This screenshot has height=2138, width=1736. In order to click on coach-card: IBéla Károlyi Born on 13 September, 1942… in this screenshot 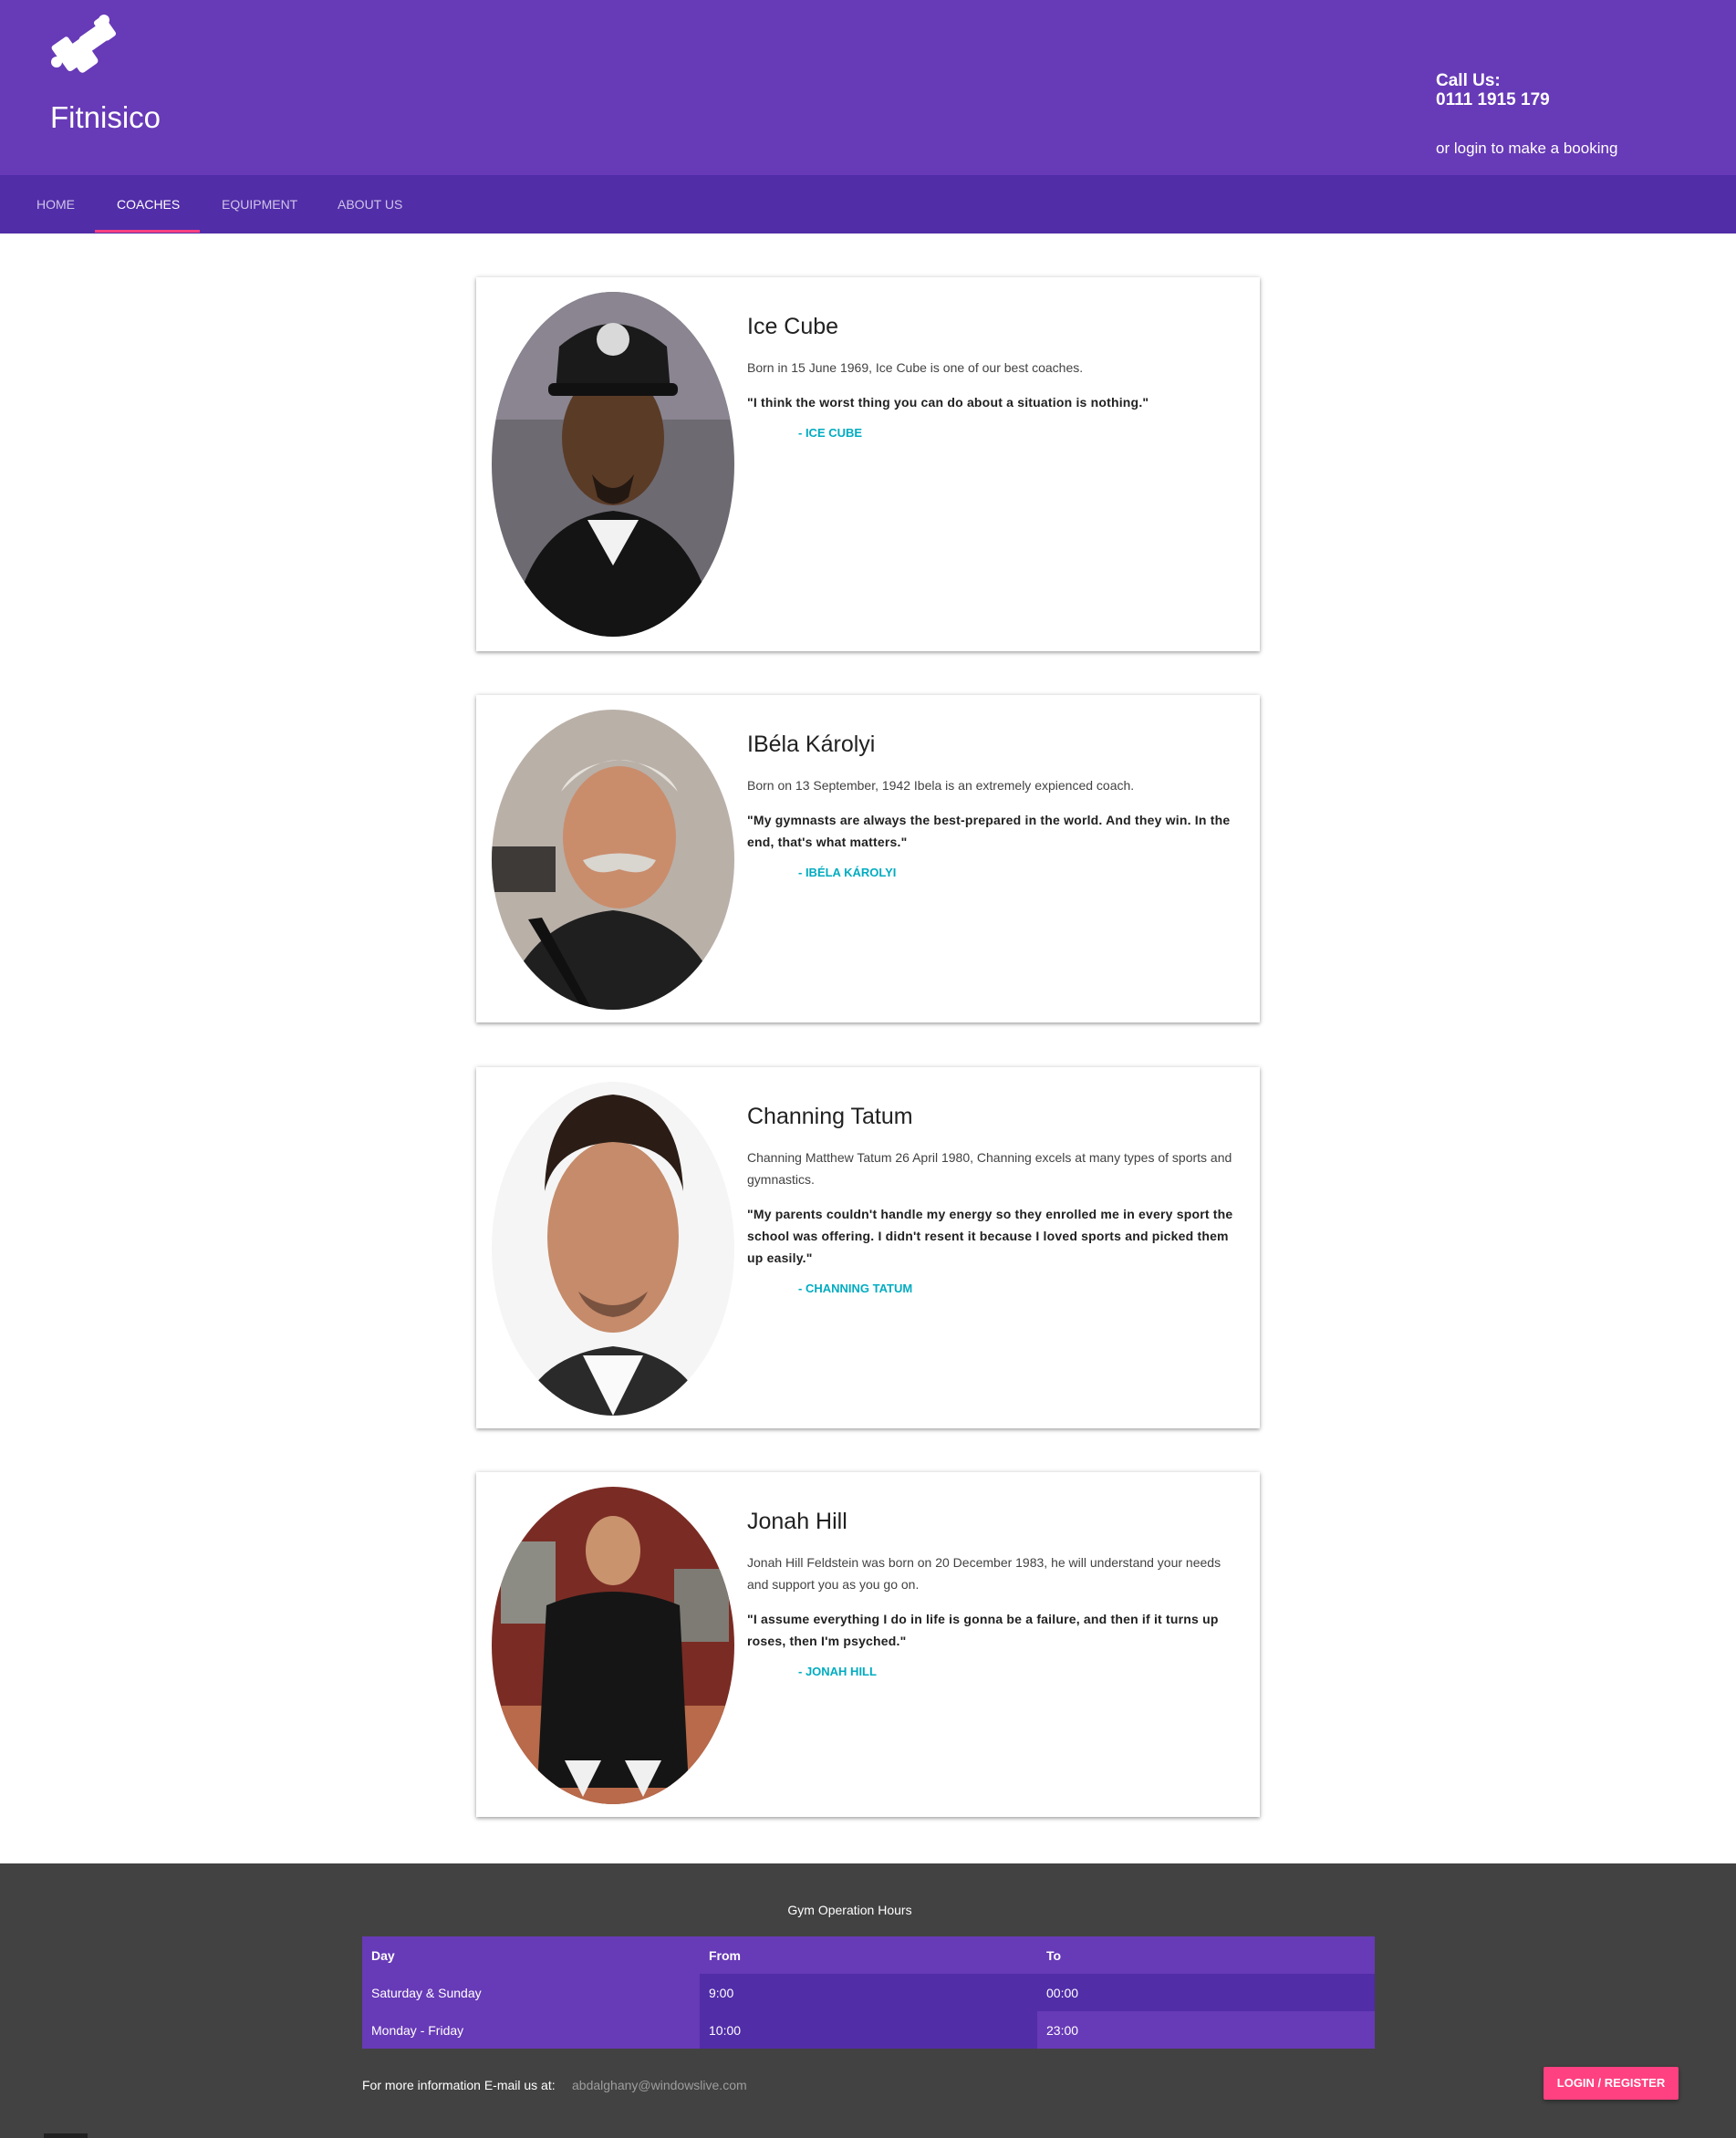, I will do `click(868, 858)`.